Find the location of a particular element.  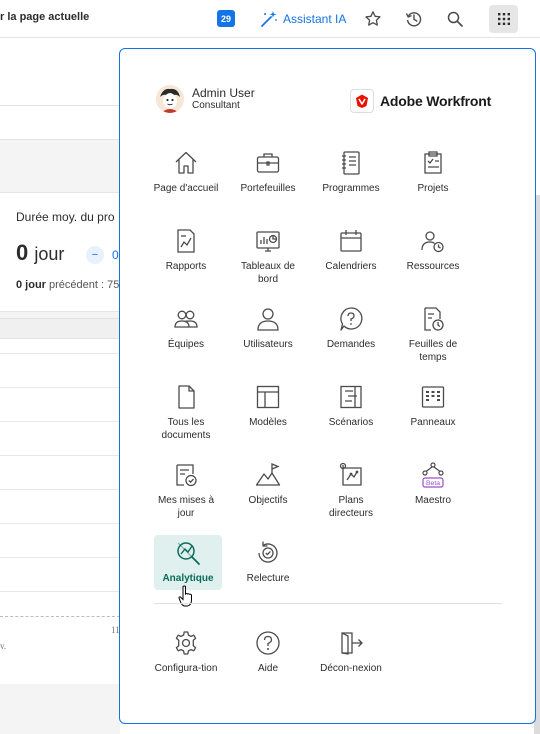

clipboard-check-icon is located at coordinates (433, 162).